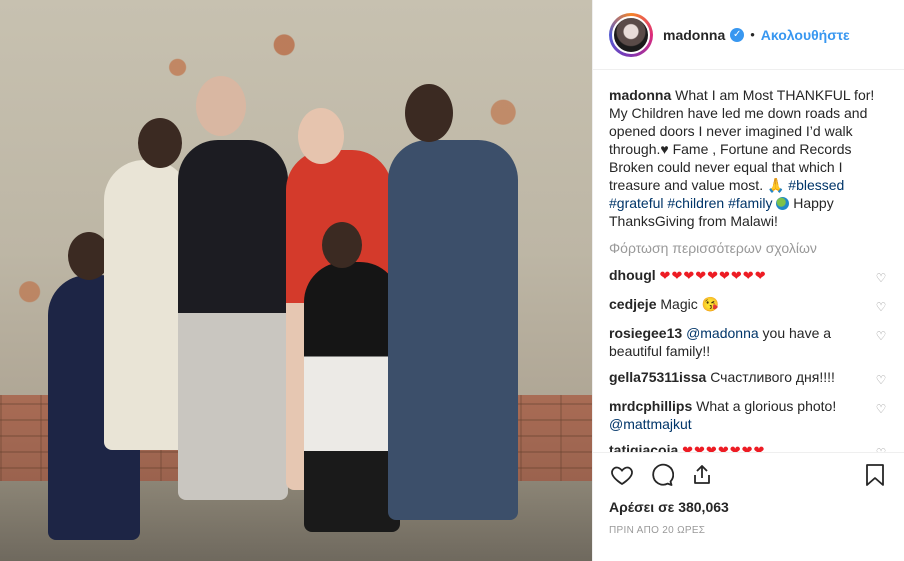 Image resolution: width=904 pixels, height=561 pixels. Describe the element at coordinates (748, 530) in the screenshot. I see `post-timestamp: ΠΡΙΝ ΑΠΟ 20 ΩΡΕΣ` at that location.